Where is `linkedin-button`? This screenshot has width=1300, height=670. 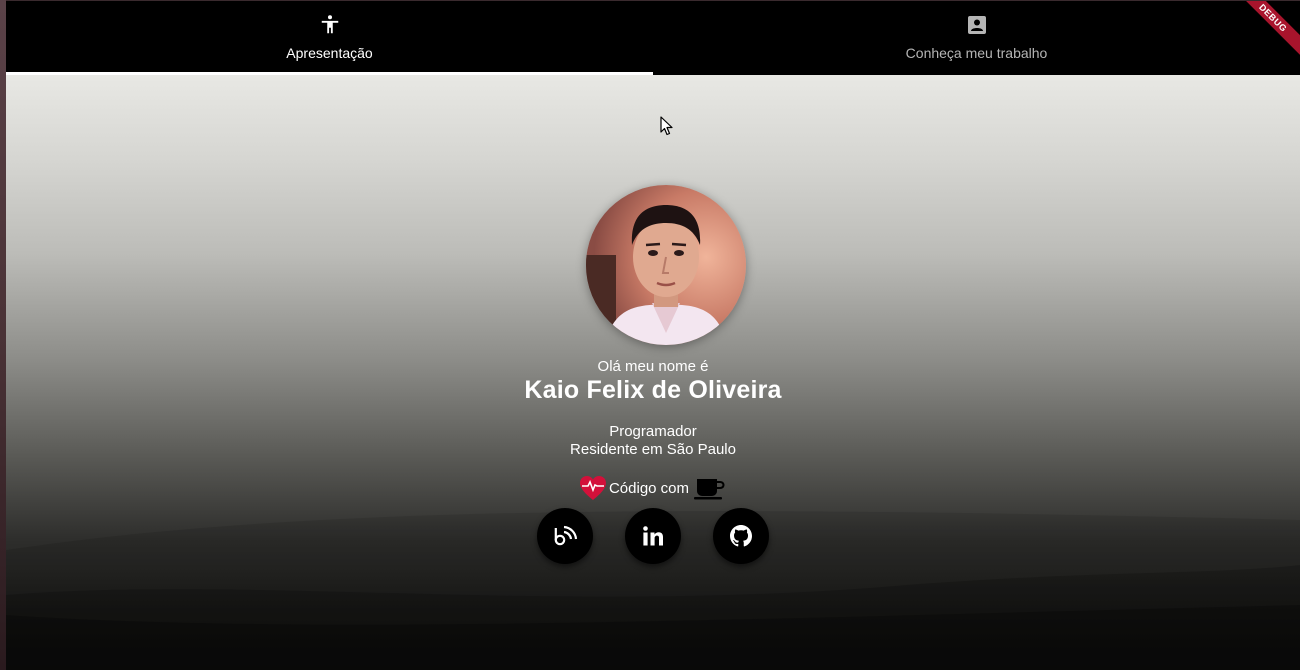 linkedin-button is located at coordinates (653, 536).